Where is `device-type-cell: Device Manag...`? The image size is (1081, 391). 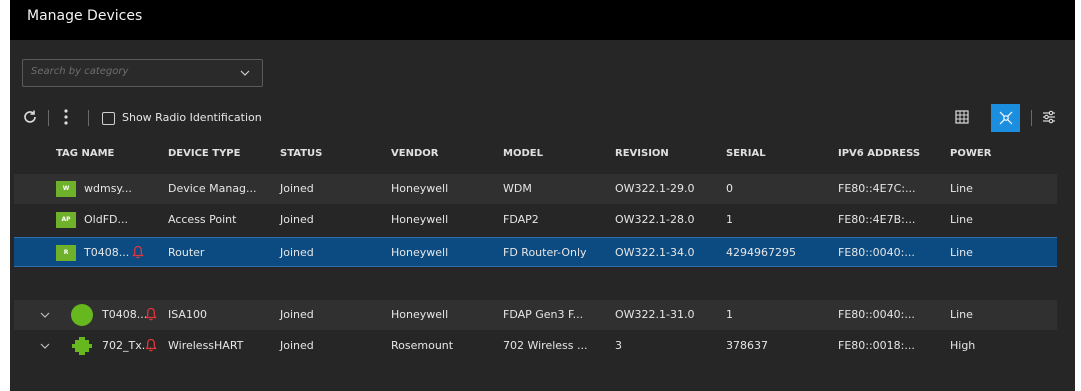
device-type-cell: Device Manag... is located at coordinates (212, 188).